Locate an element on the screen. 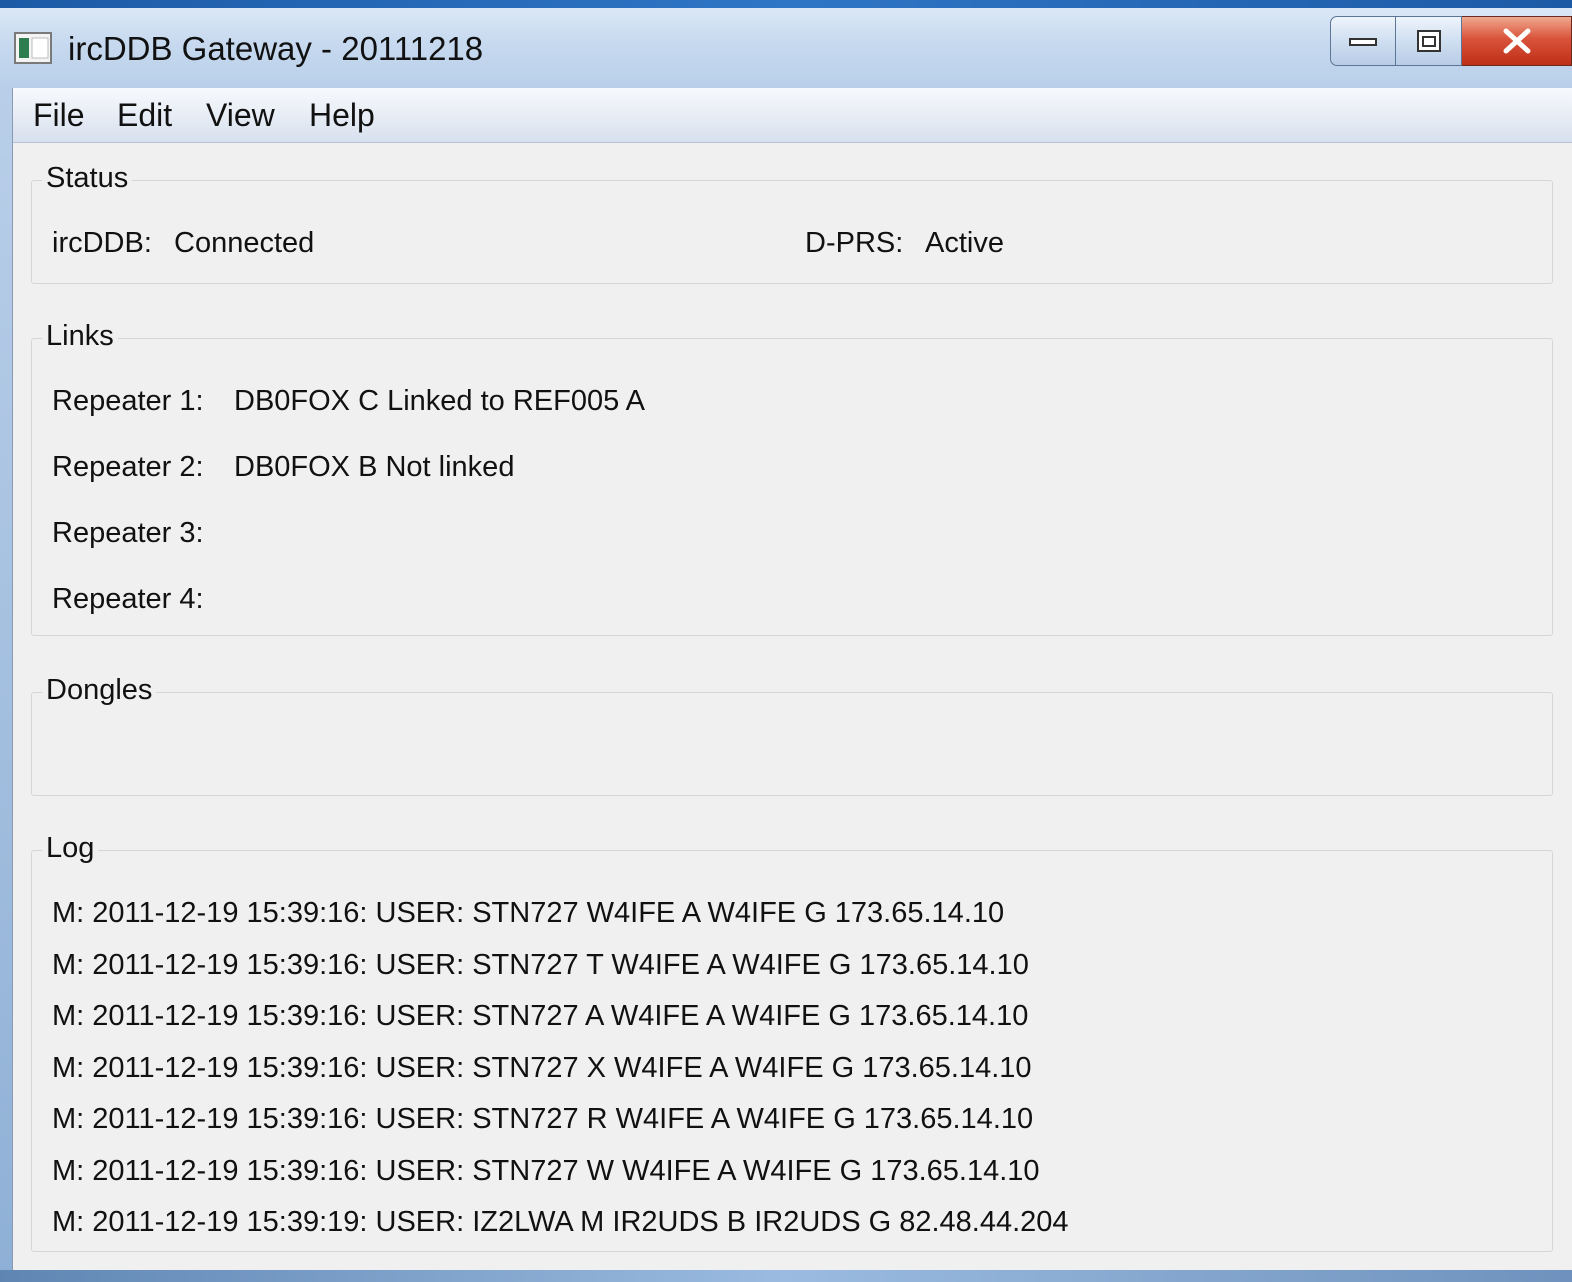  repeater-3-label: Repeater 3: is located at coordinates (128, 533).